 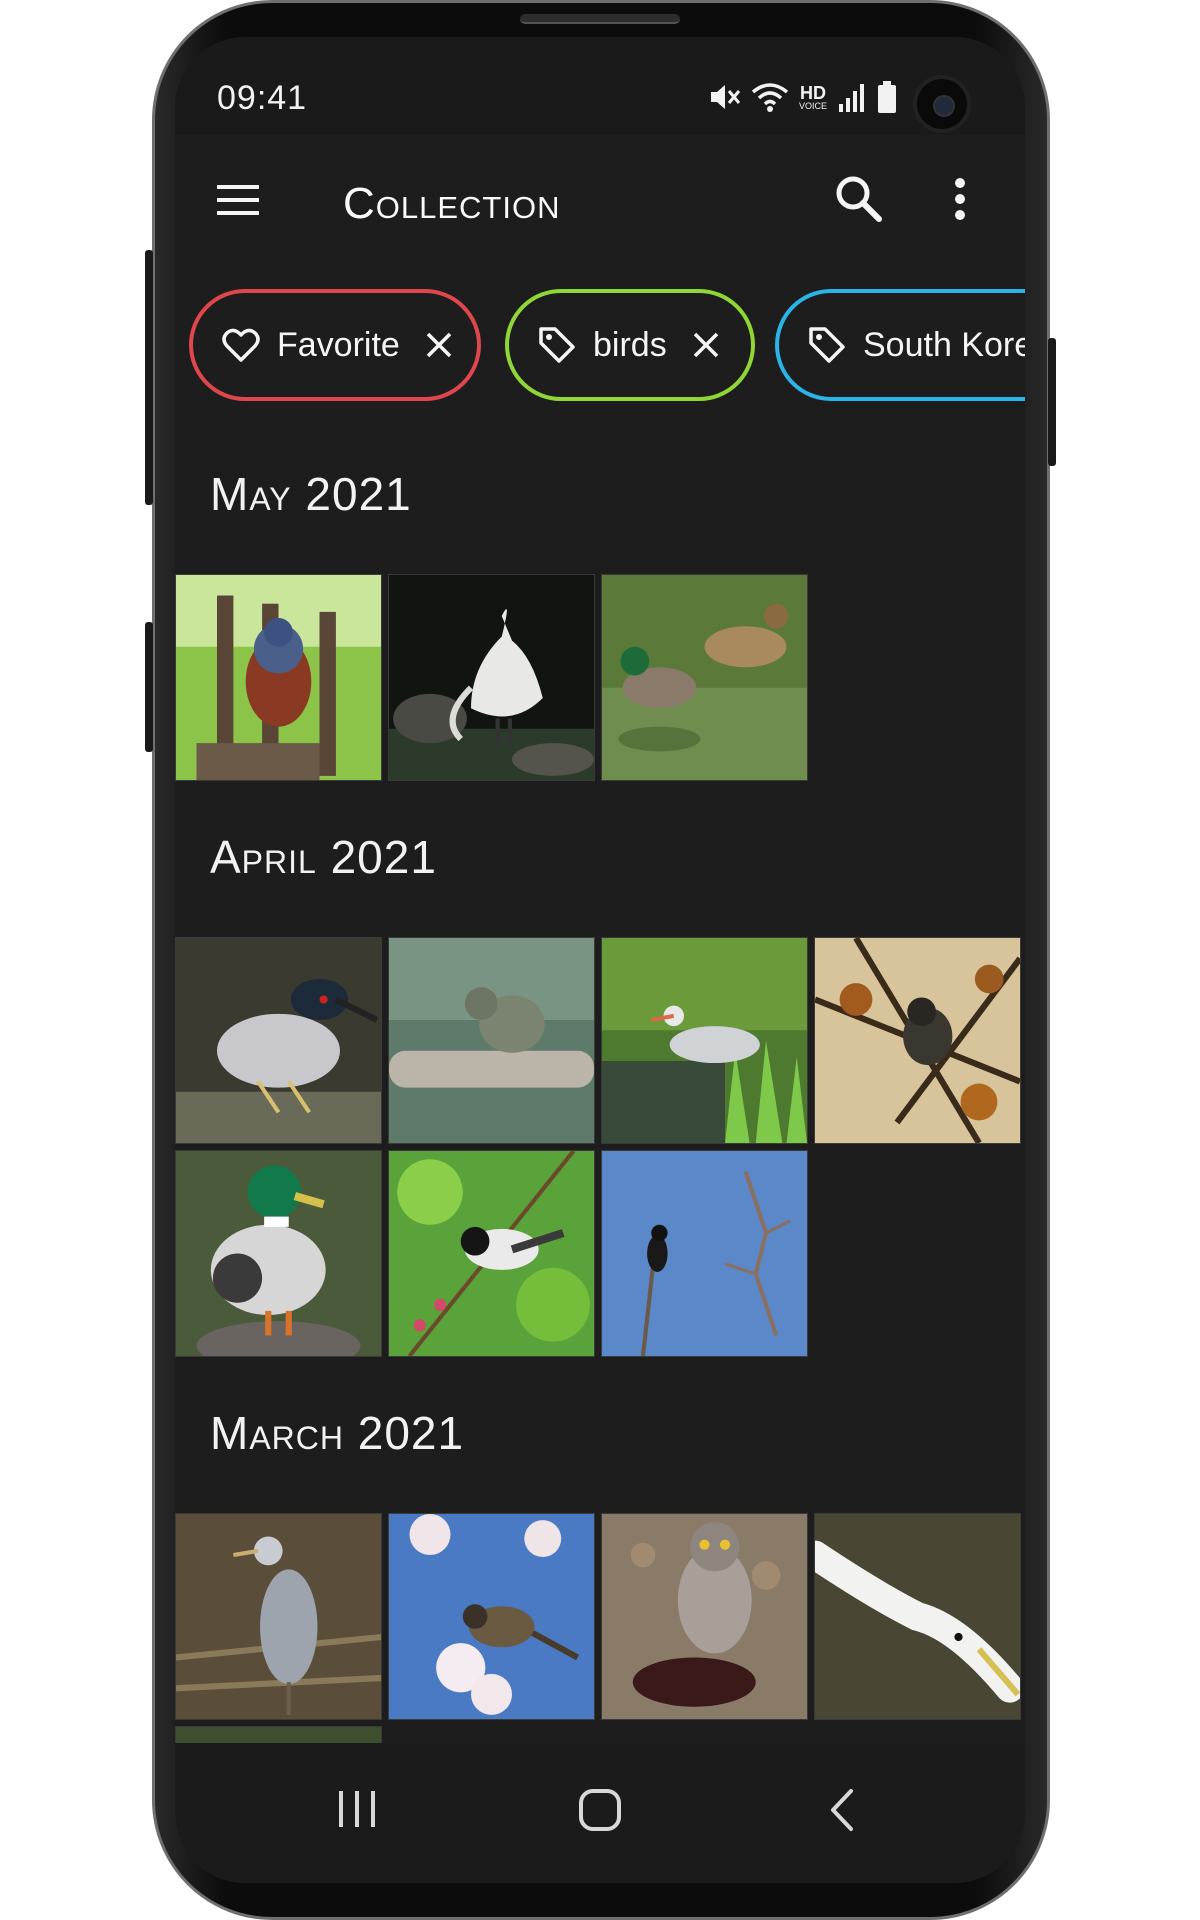 What do you see at coordinates (452, 203) in the screenshot?
I see `page-title: Collection` at bounding box center [452, 203].